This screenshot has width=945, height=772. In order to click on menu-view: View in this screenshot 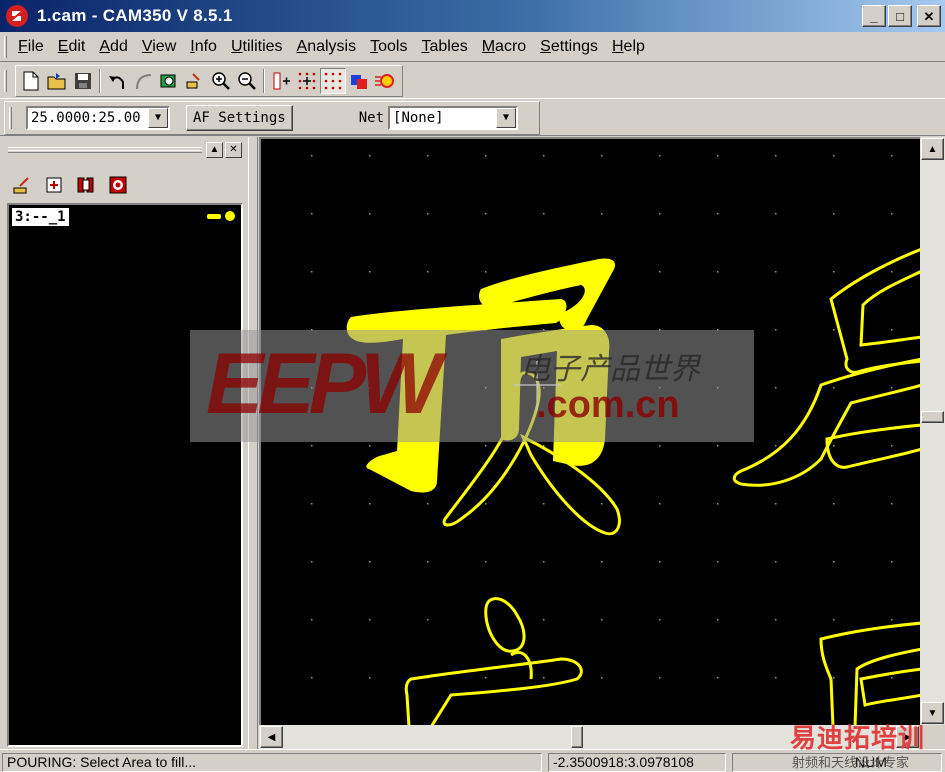, I will do `click(159, 47)`.